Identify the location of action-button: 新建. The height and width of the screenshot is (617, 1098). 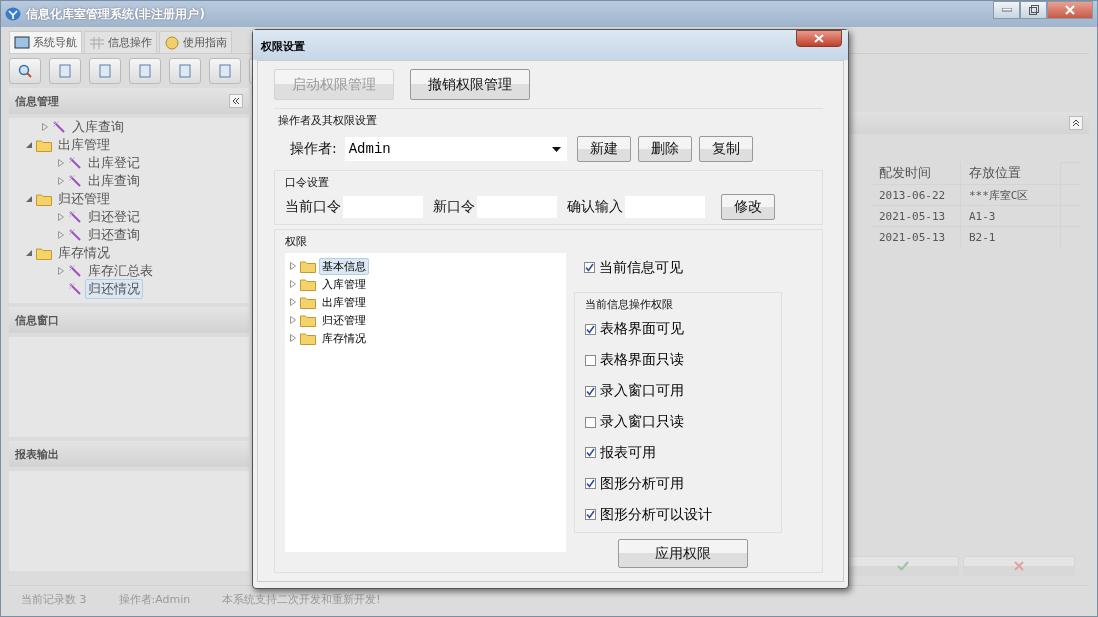
(603, 149).